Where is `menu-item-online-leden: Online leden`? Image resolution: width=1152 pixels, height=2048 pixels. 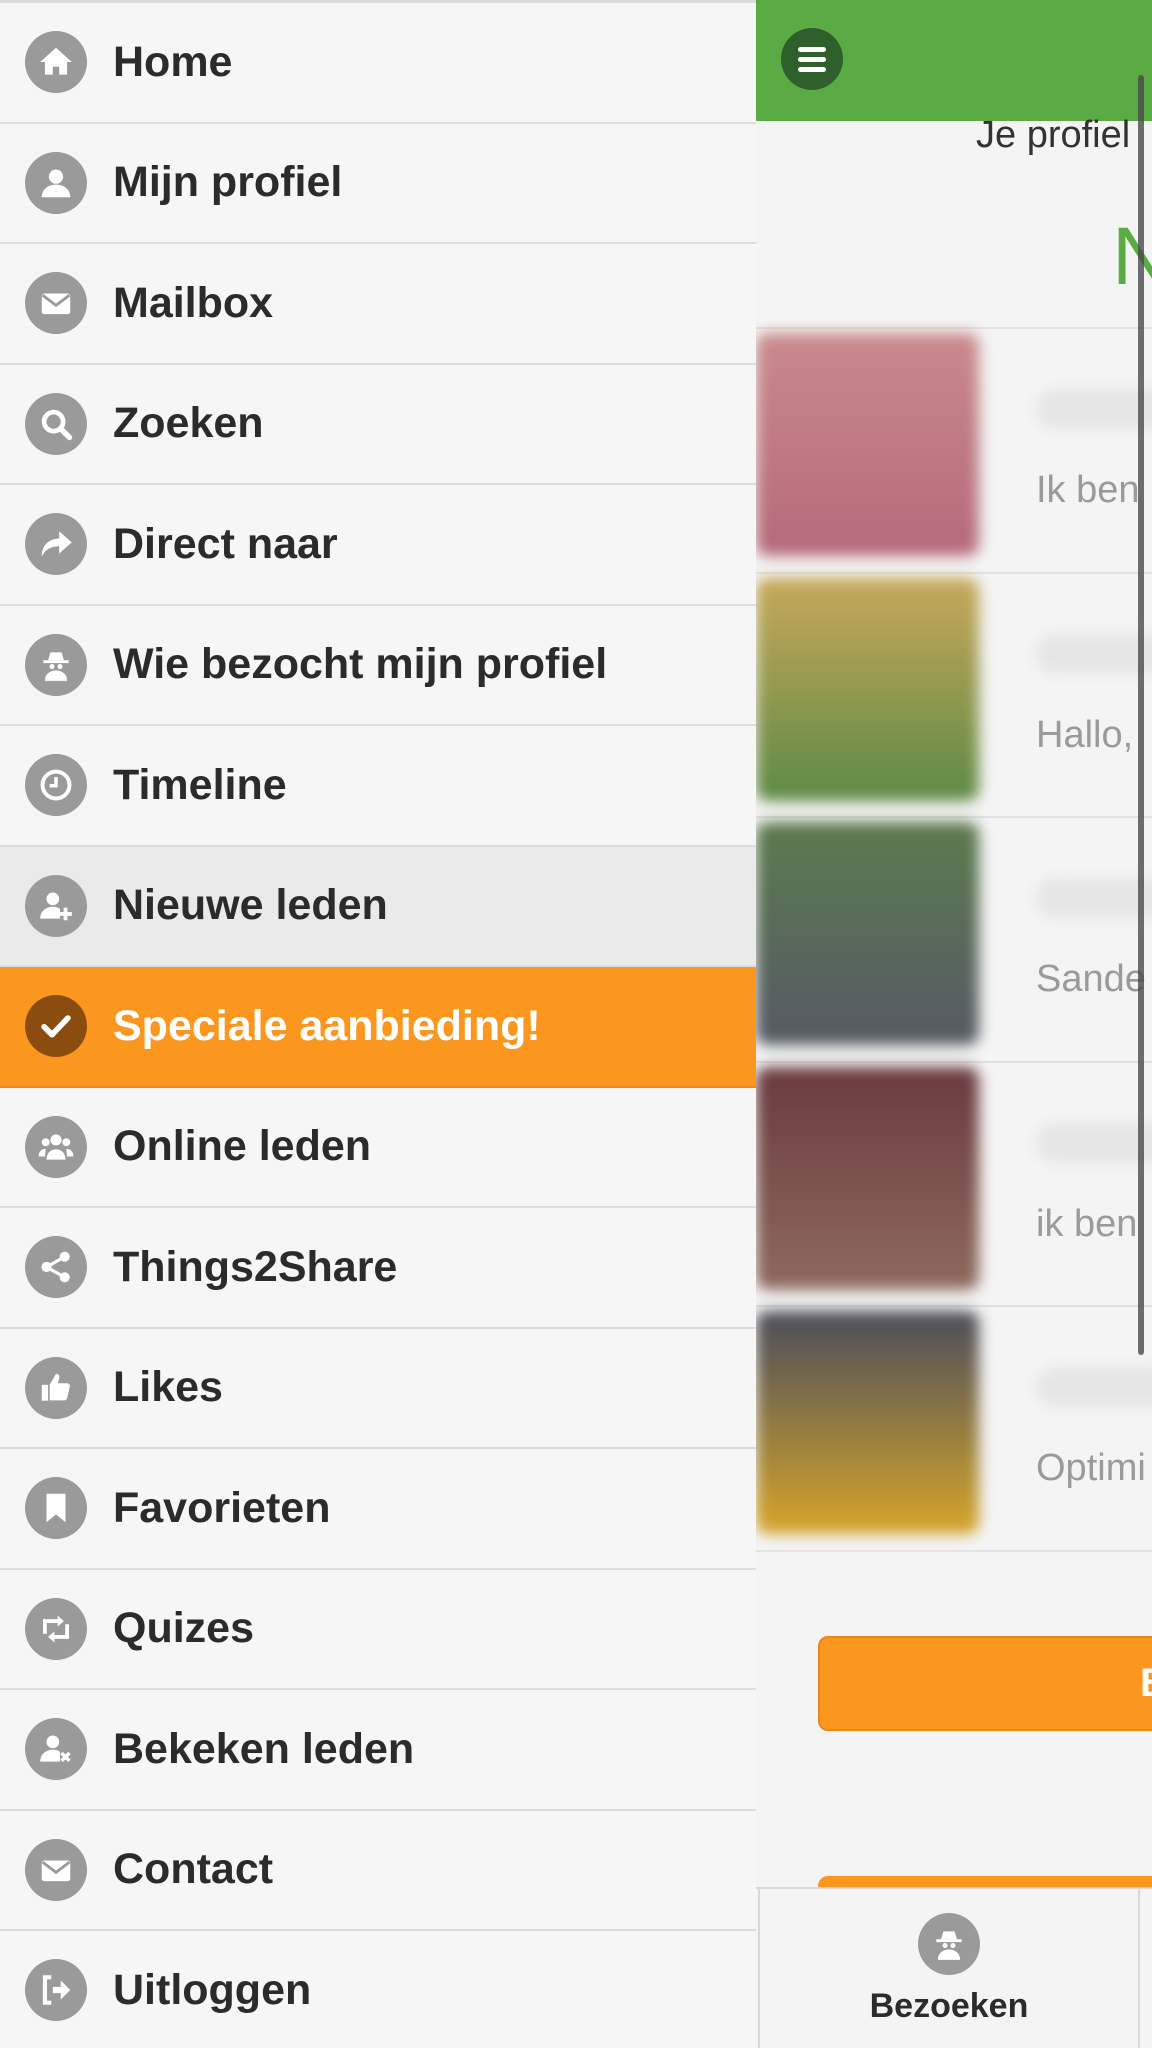 menu-item-online-leden: Online leden is located at coordinates (378, 1148).